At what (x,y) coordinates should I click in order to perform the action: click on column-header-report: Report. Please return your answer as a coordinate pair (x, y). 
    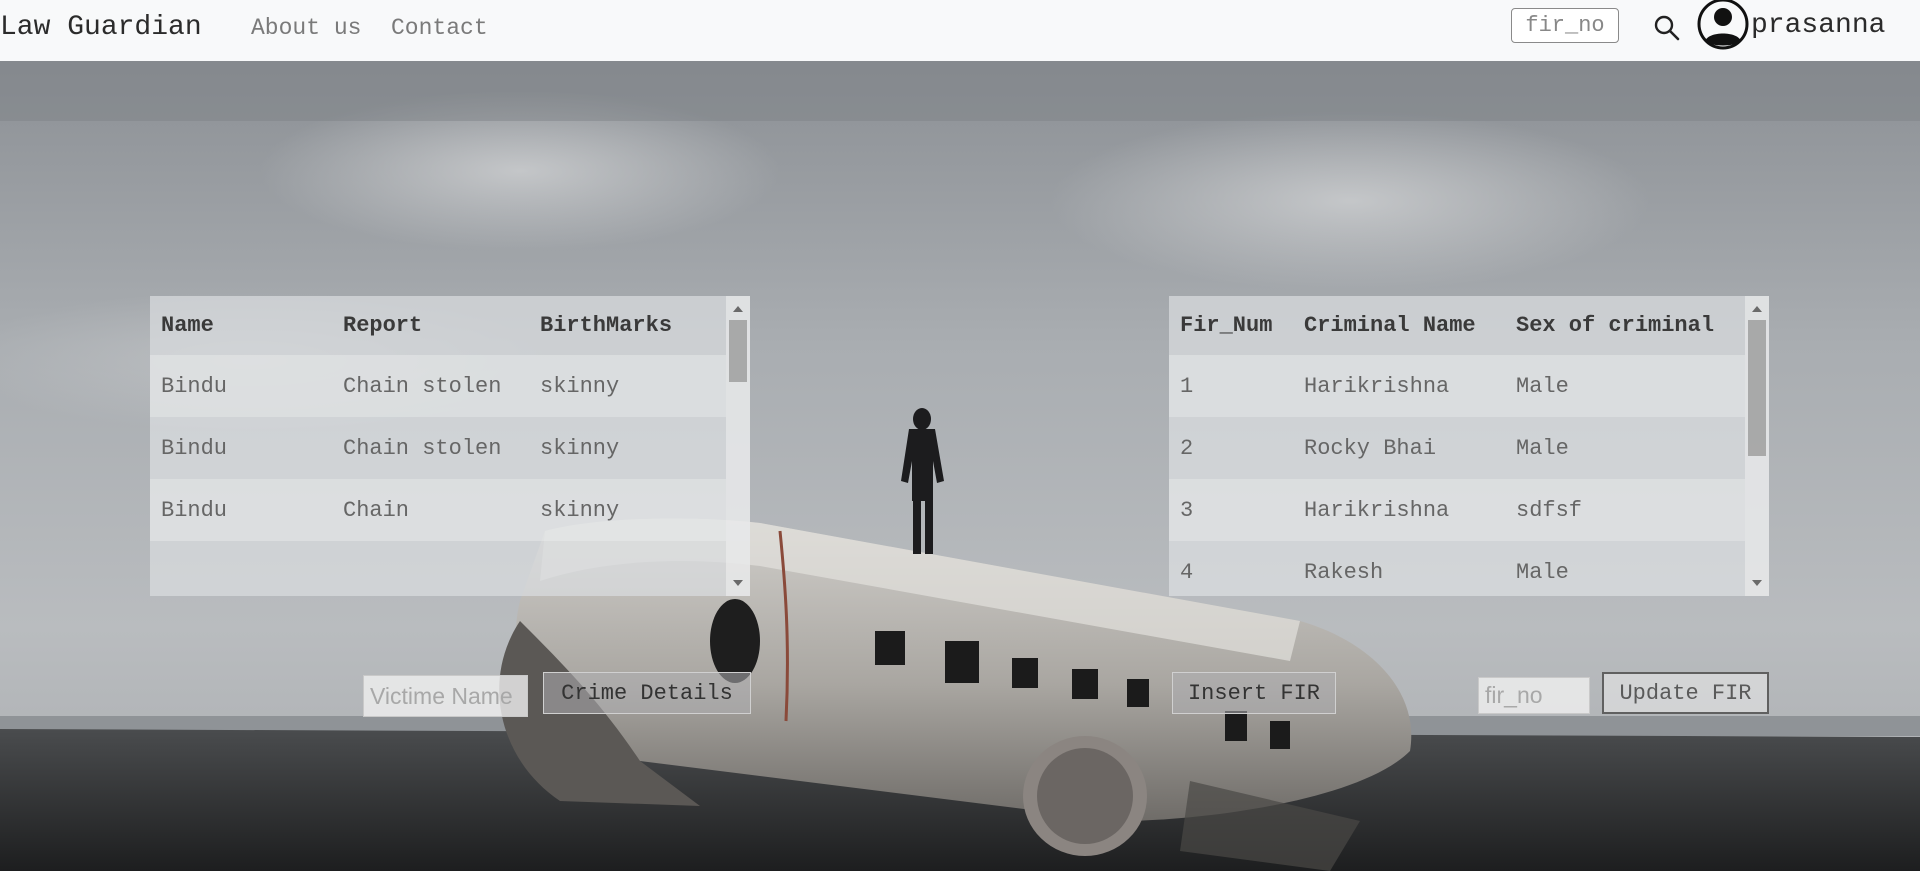
    Looking at the image, I should click on (383, 325).